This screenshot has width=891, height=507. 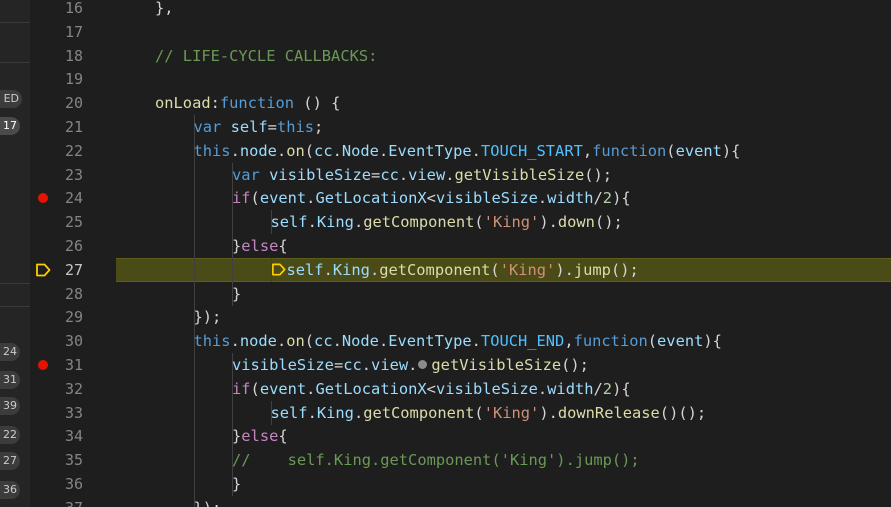 I want to click on code-text-area: // LIFE-CYCLE CALLBACKS:, so click(x=503, y=56).